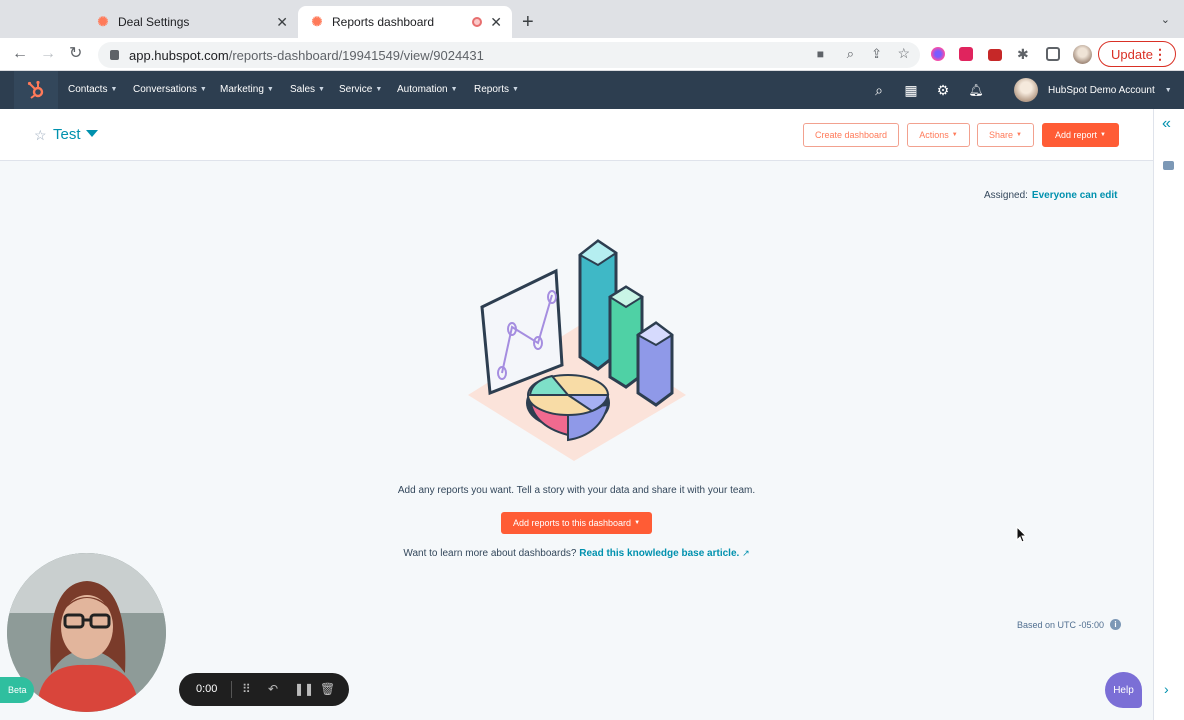  What do you see at coordinates (1082, 54) in the screenshot?
I see `profile-avatar` at bounding box center [1082, 54].